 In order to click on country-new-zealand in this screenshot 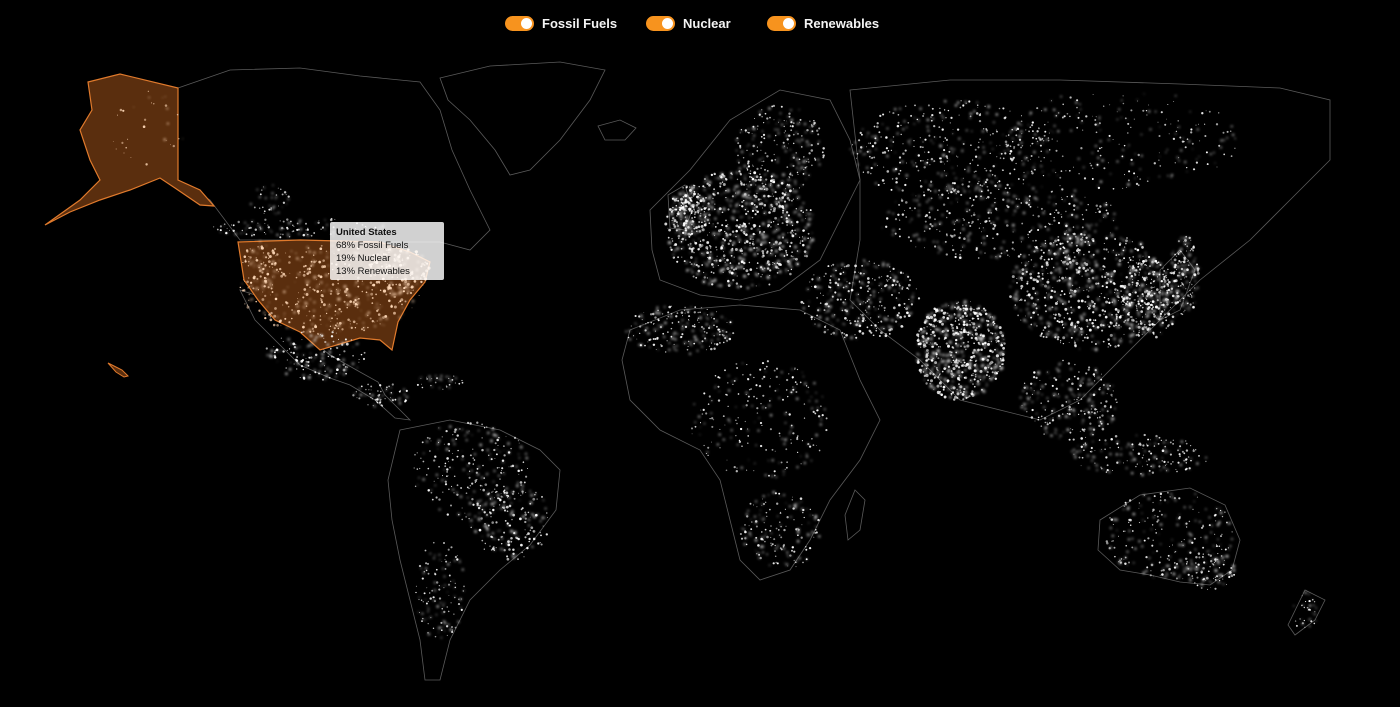, I will do `click(1306, 612)`.